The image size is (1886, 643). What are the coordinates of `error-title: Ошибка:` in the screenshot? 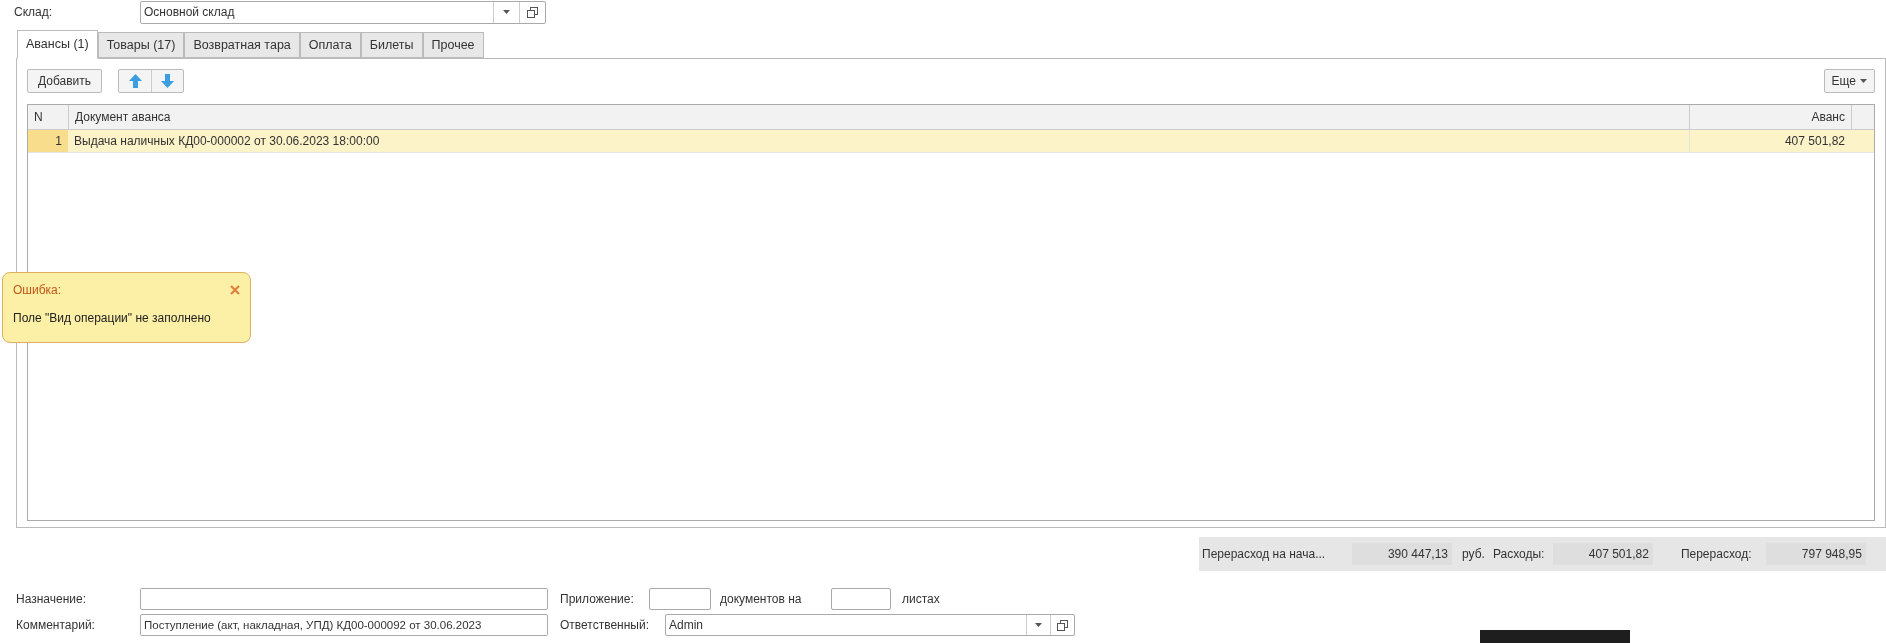 It's located at (37, 290).